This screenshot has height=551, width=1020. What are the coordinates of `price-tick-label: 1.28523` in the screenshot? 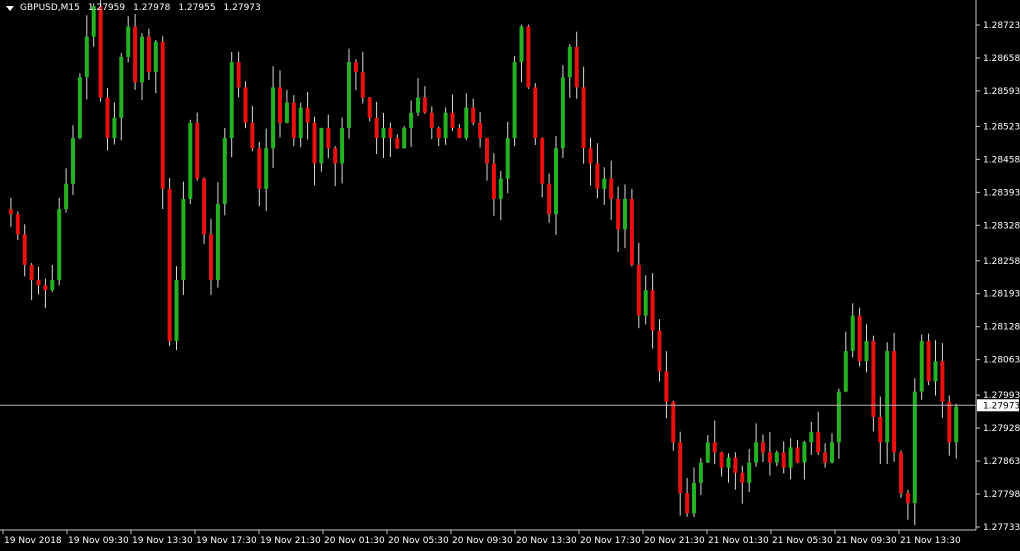 It's located at (1001, 127).